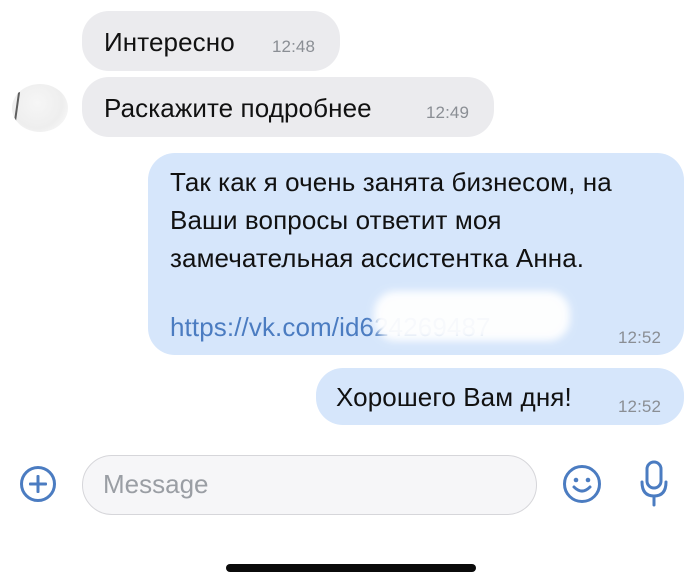 This screenshot has height=585, width=700. I want to click on message-time: 12:49, so click(448, 112).